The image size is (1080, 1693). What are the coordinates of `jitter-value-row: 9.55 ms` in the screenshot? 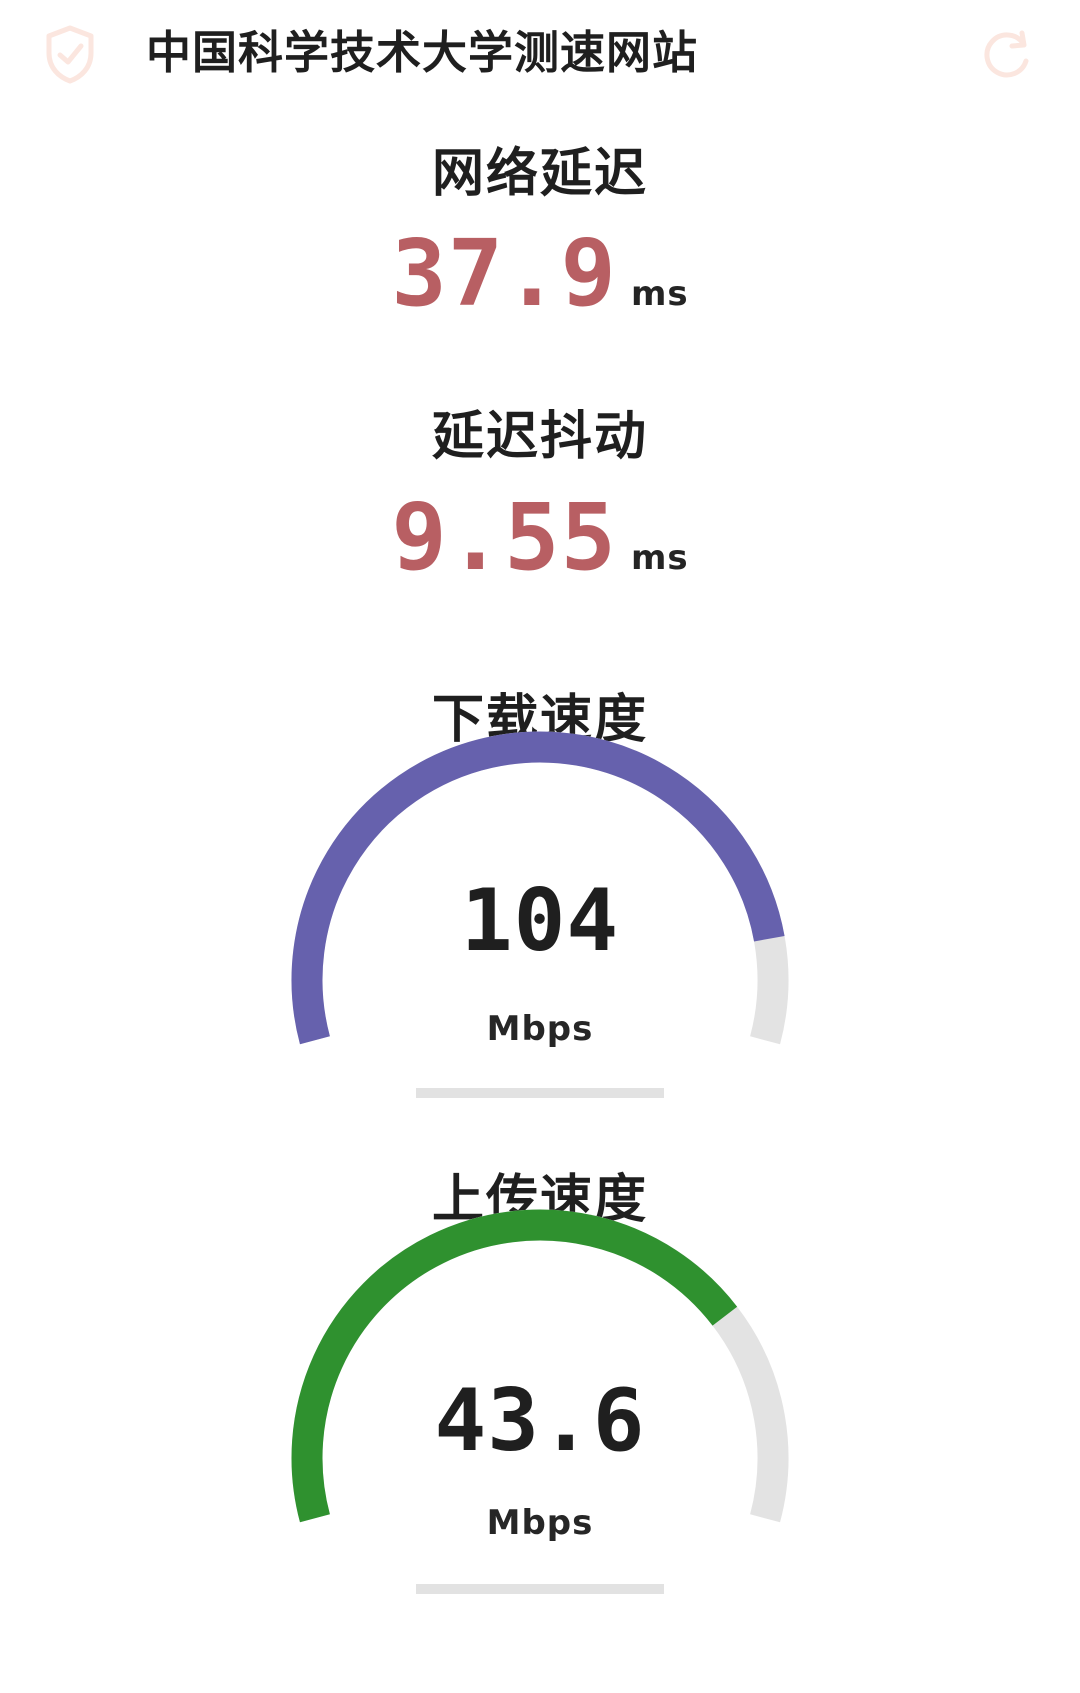 It's located at (540, 538).